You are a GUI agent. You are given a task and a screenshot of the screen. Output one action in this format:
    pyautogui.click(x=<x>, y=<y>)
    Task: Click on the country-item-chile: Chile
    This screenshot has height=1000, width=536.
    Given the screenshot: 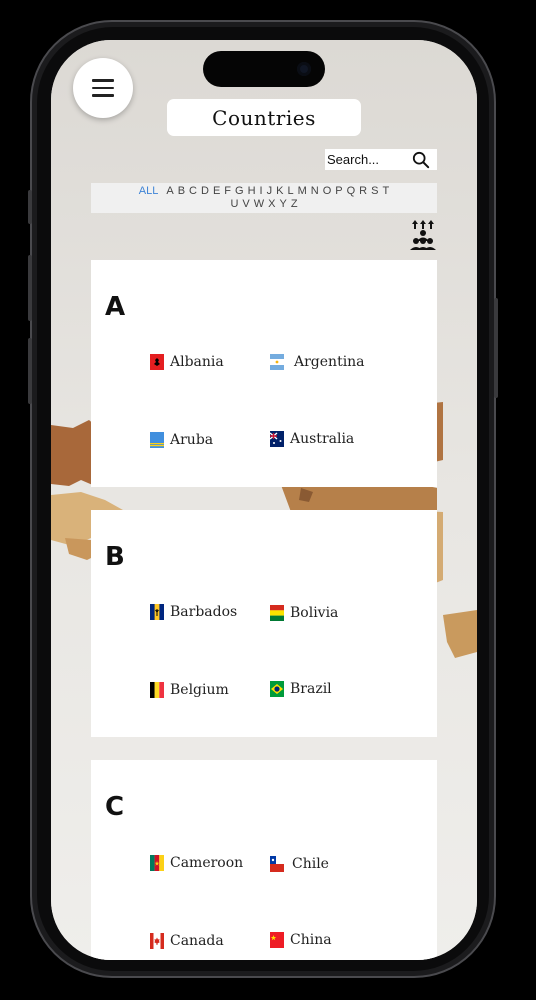 What is the action you would take?
    pyautogui.click(x=299, y=864)
    